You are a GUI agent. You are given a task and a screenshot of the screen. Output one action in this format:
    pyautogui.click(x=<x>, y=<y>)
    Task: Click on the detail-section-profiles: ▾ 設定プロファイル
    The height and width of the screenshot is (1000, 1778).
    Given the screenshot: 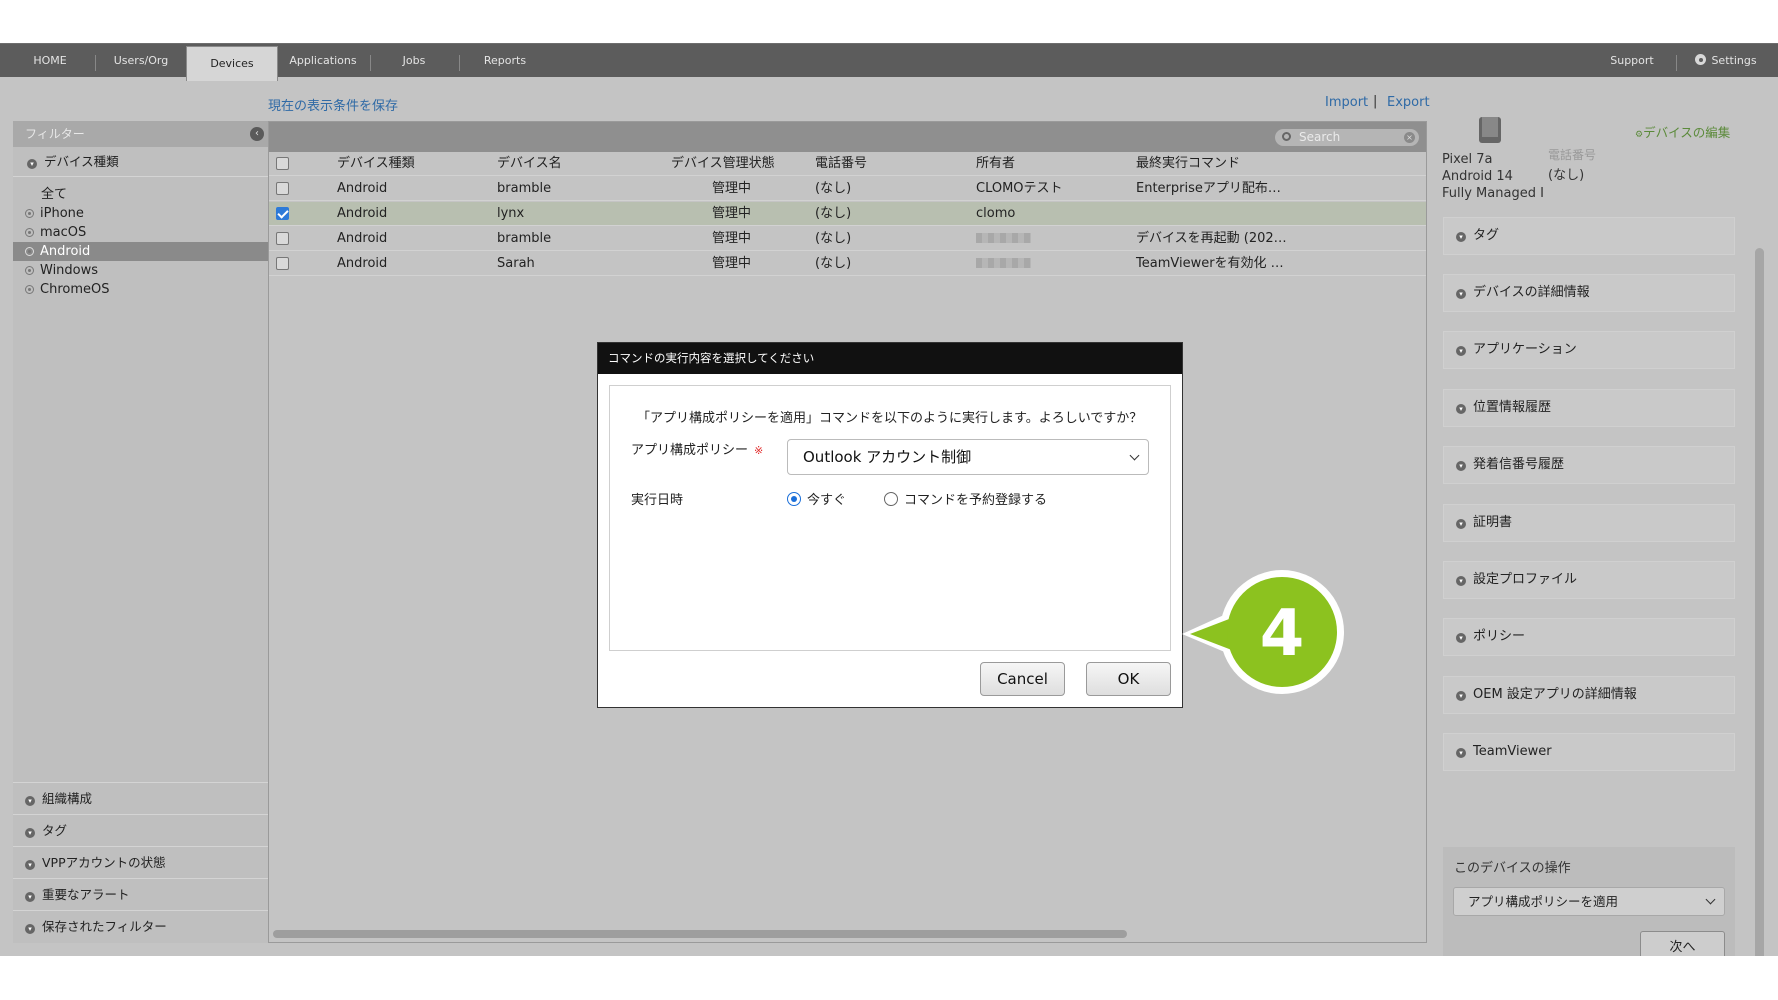 What is the action you would take?
    pyautogui.click(x=1589, y=580)
    